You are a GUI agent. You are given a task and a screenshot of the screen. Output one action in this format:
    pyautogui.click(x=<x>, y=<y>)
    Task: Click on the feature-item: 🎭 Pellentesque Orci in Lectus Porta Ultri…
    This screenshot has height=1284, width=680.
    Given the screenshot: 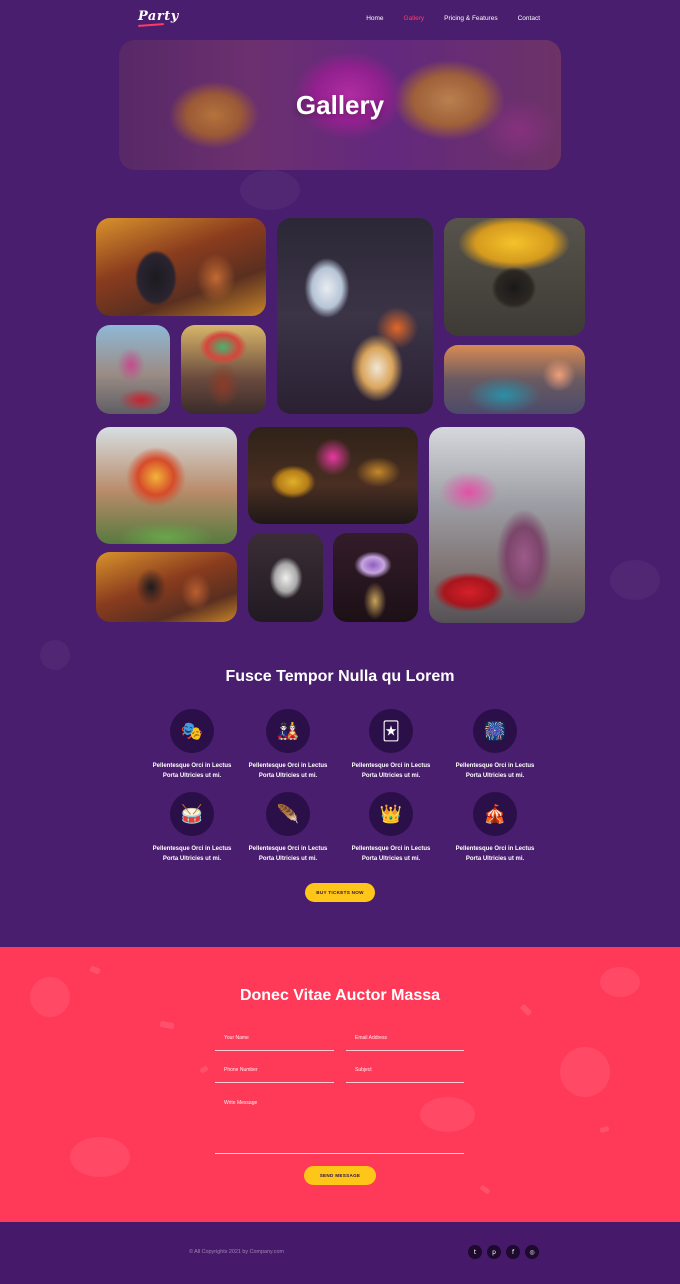 What is the action you would take?
    pyautogui.click(x=192, y=745)
    